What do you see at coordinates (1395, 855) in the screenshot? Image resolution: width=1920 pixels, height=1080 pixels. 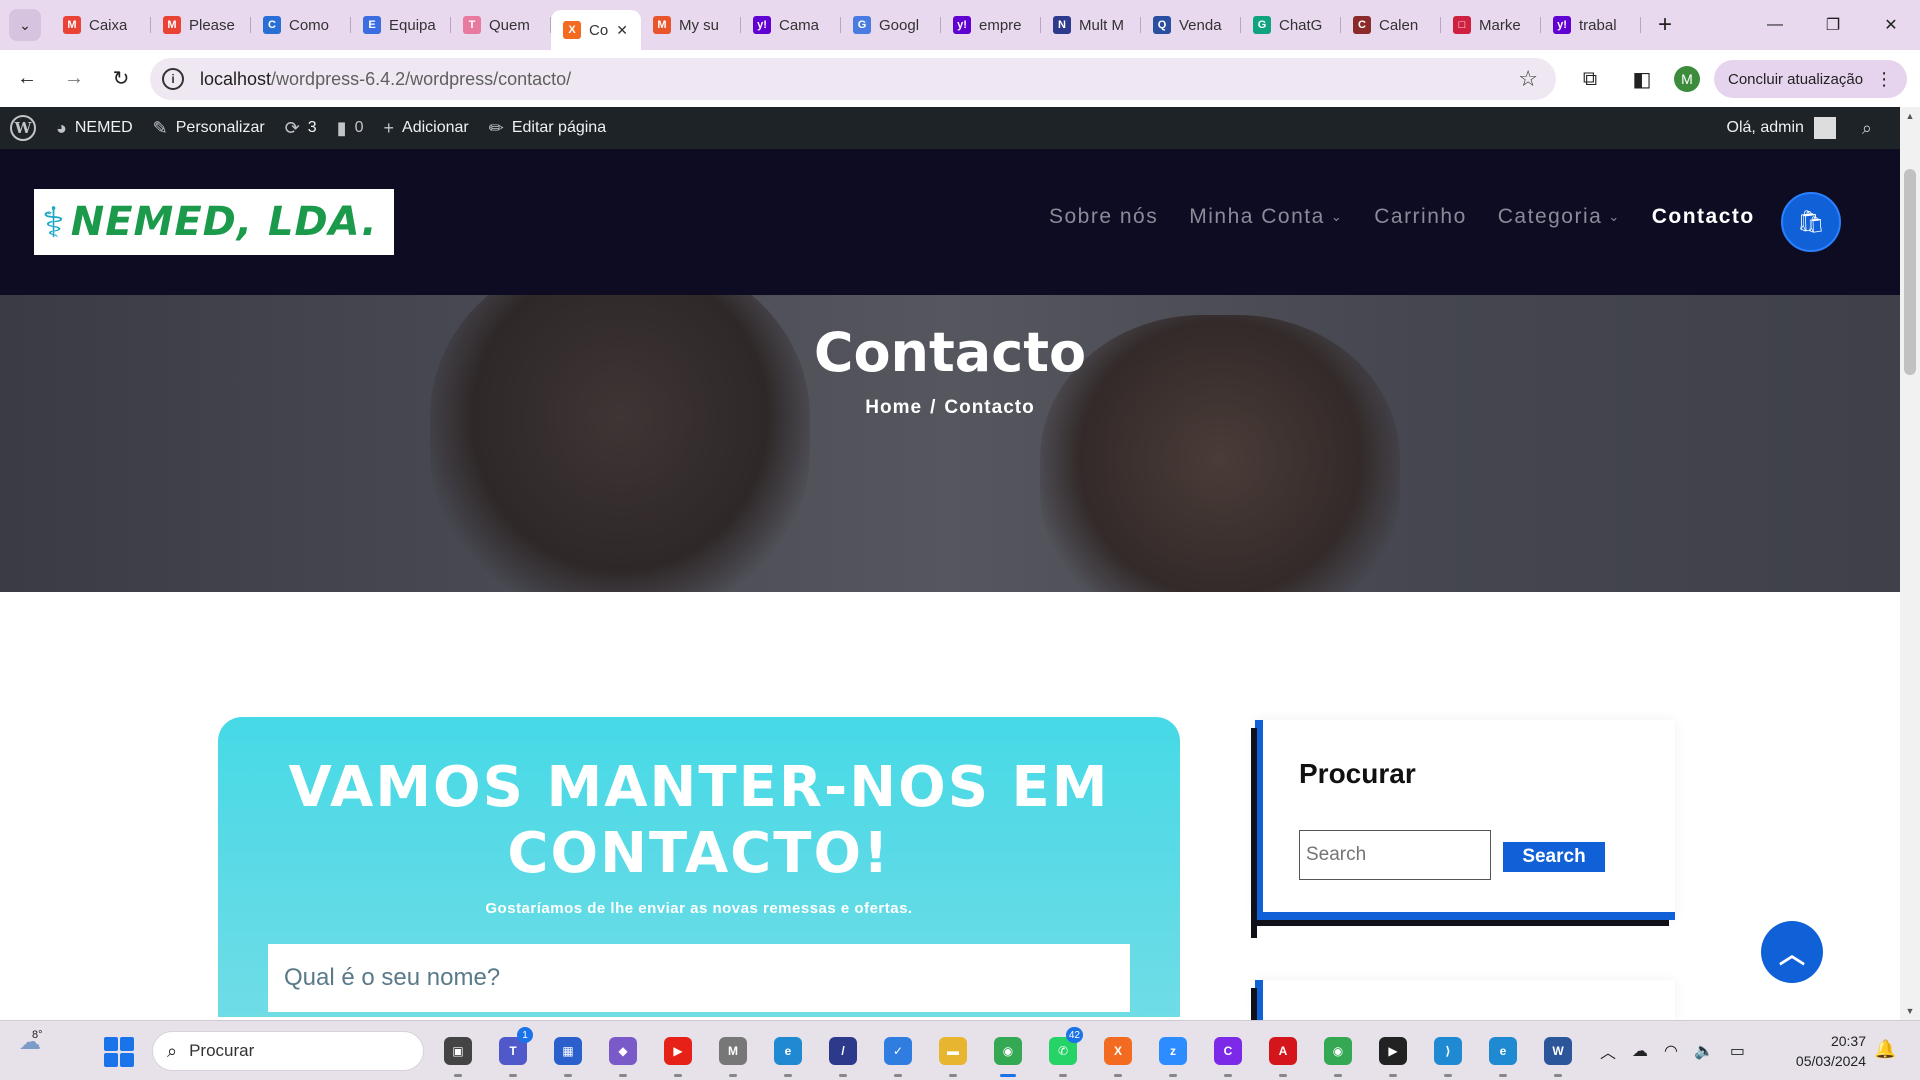 I see `search-input` at bounding box center [1395, 855].